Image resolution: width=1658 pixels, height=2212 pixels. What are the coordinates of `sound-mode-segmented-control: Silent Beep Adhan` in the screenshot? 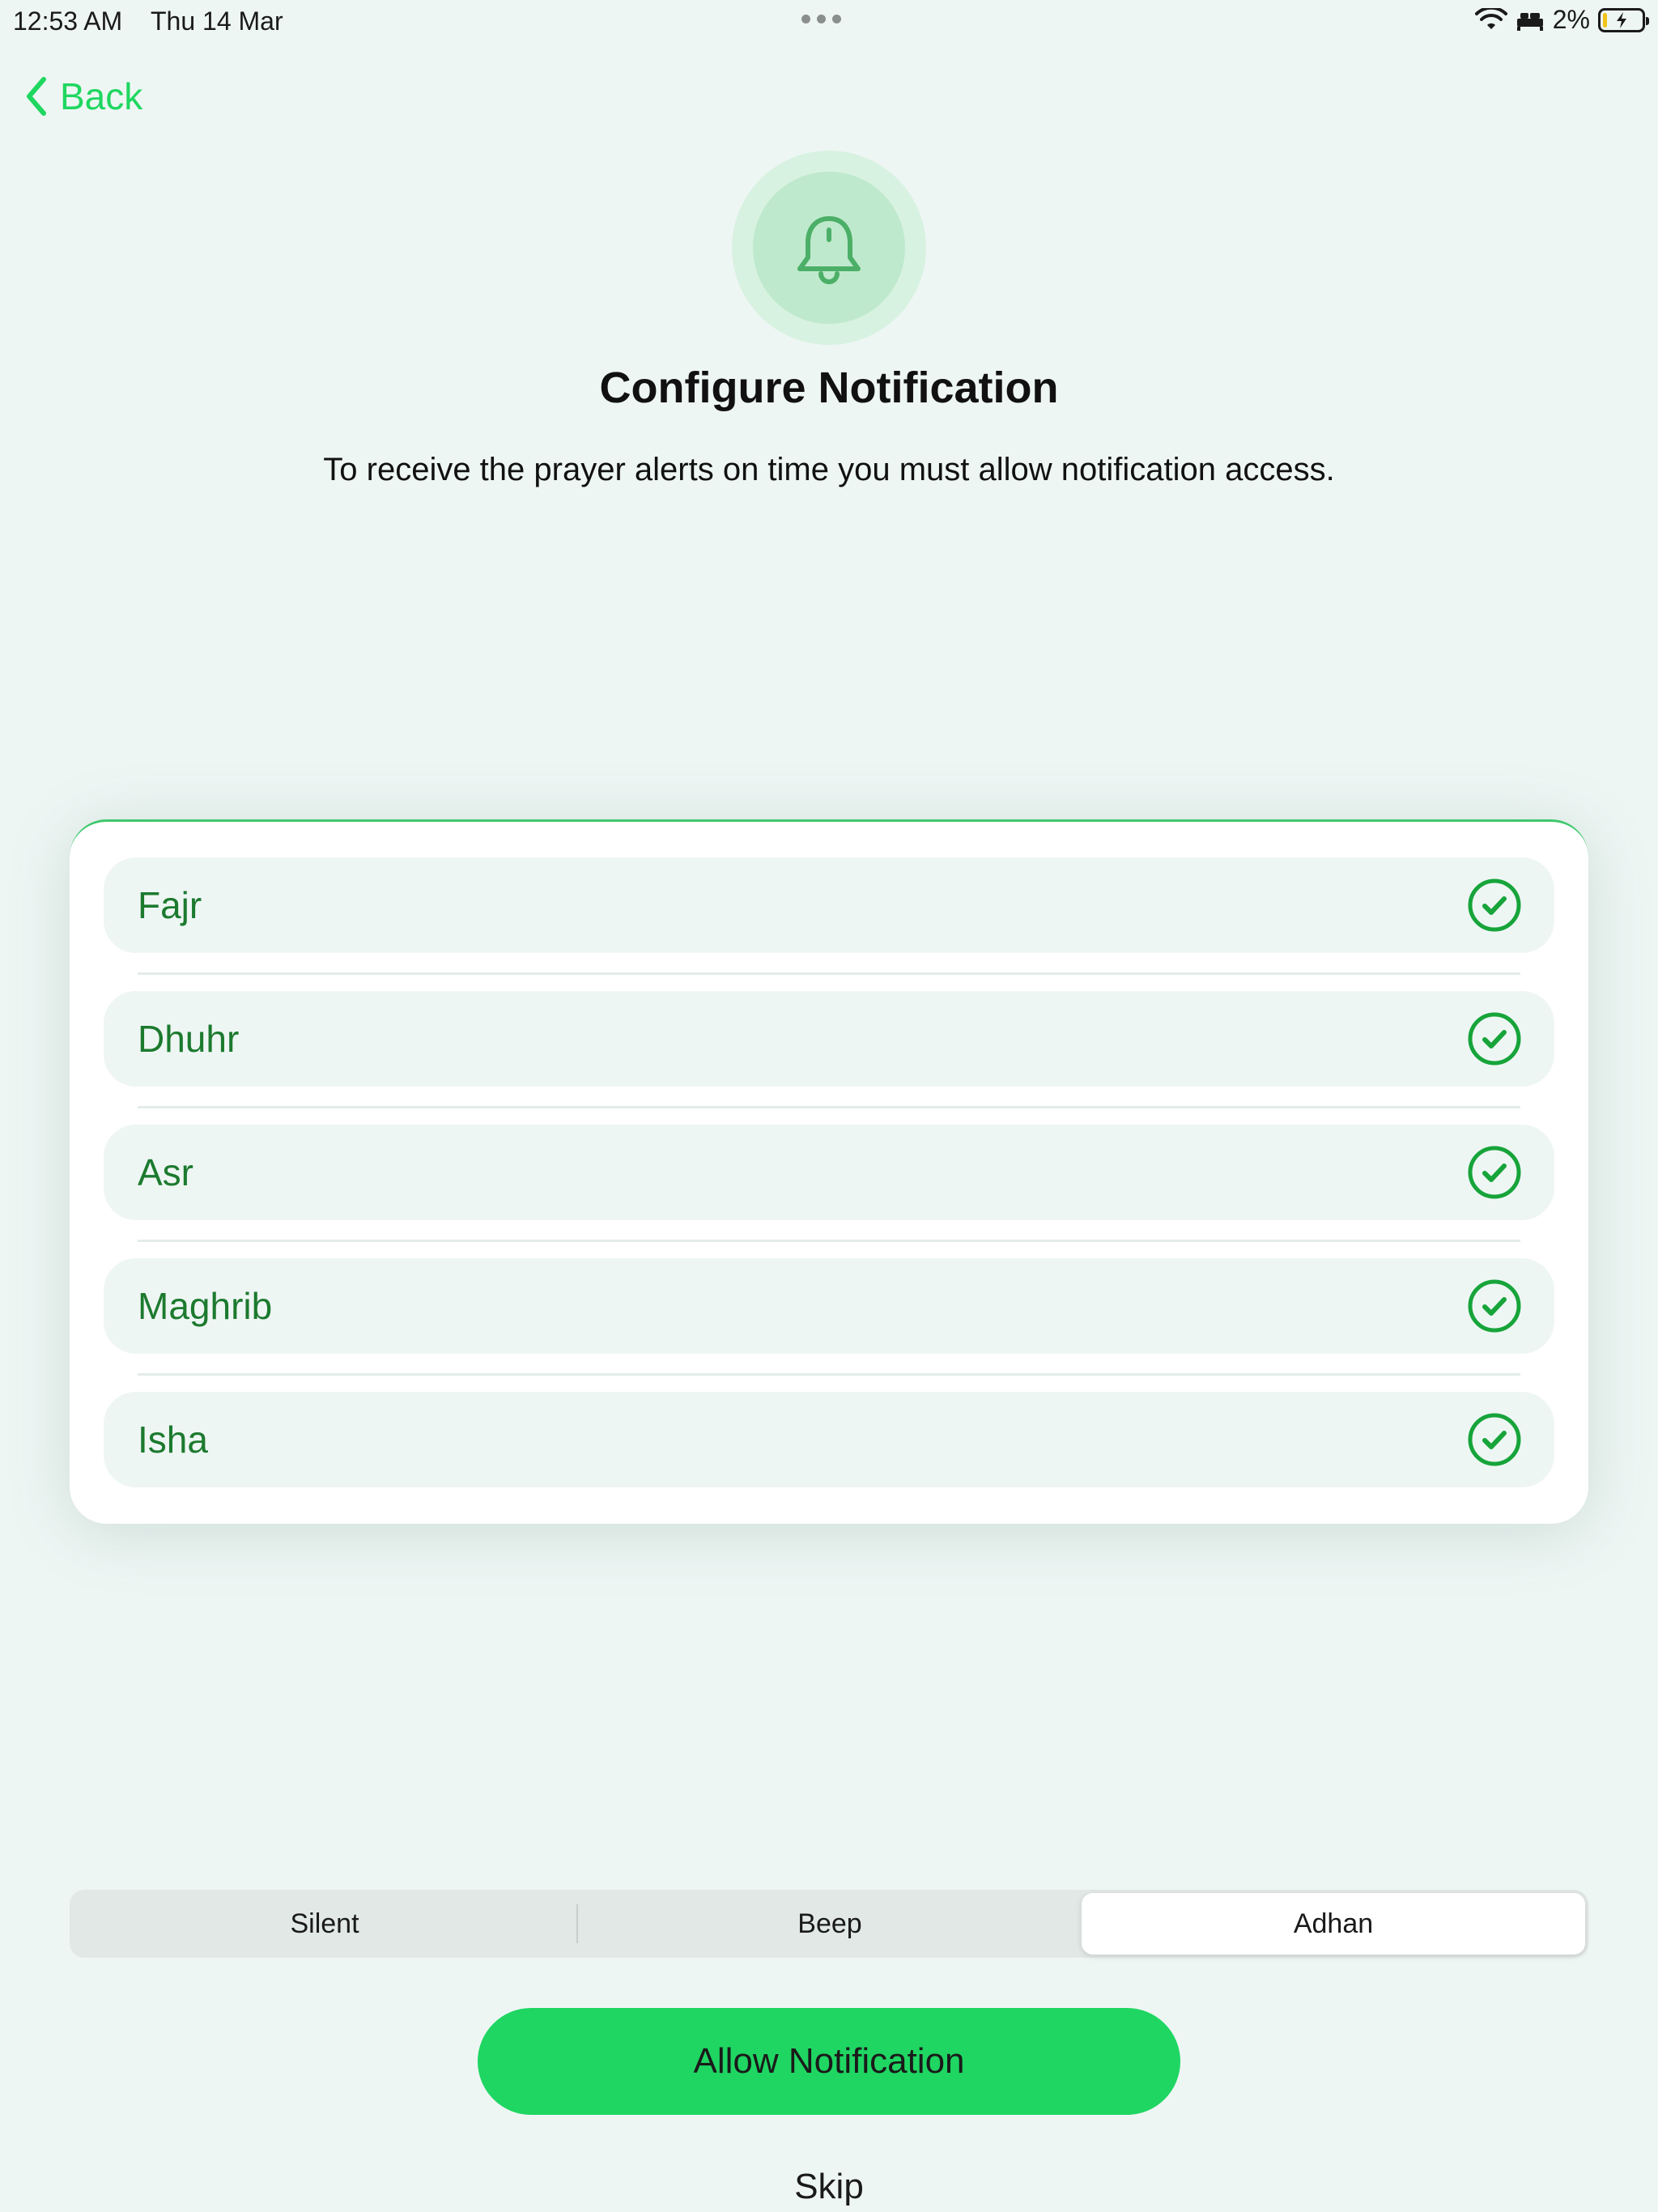 It's located at (829, 1924).